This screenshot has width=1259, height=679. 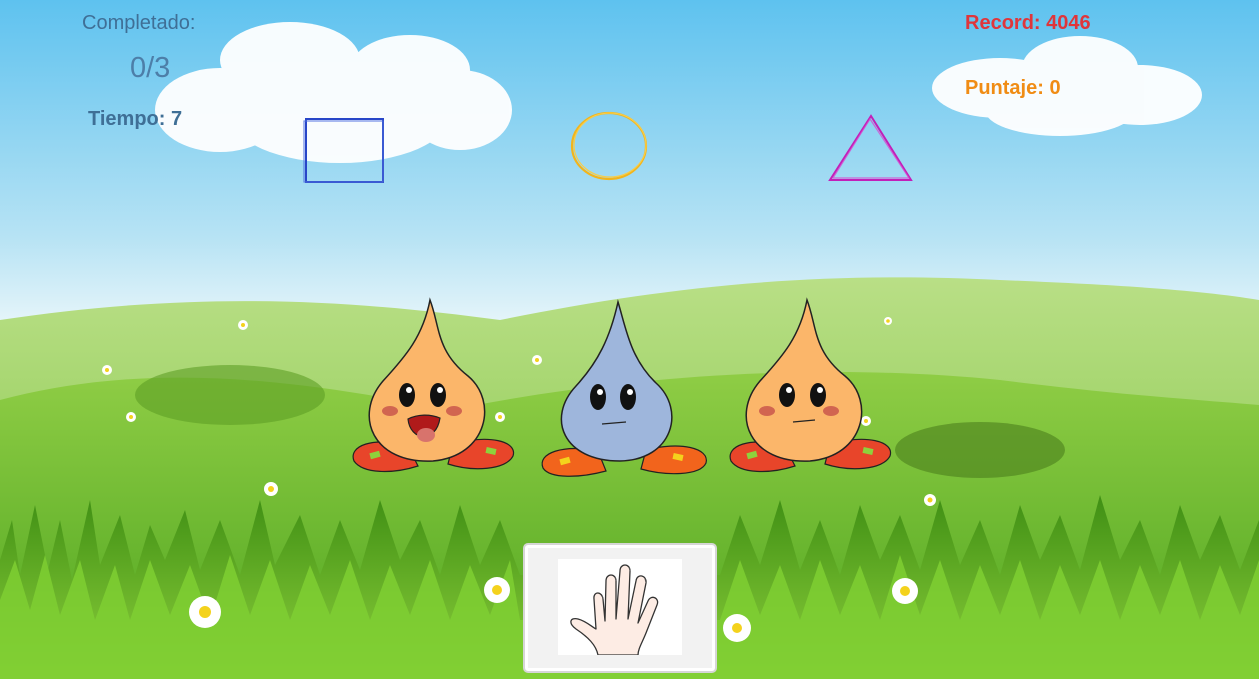 What do you see at coordinates (433, 388) in the screenshot?
I see `orange-drop-character-happy` at bounding box center [433, 388].